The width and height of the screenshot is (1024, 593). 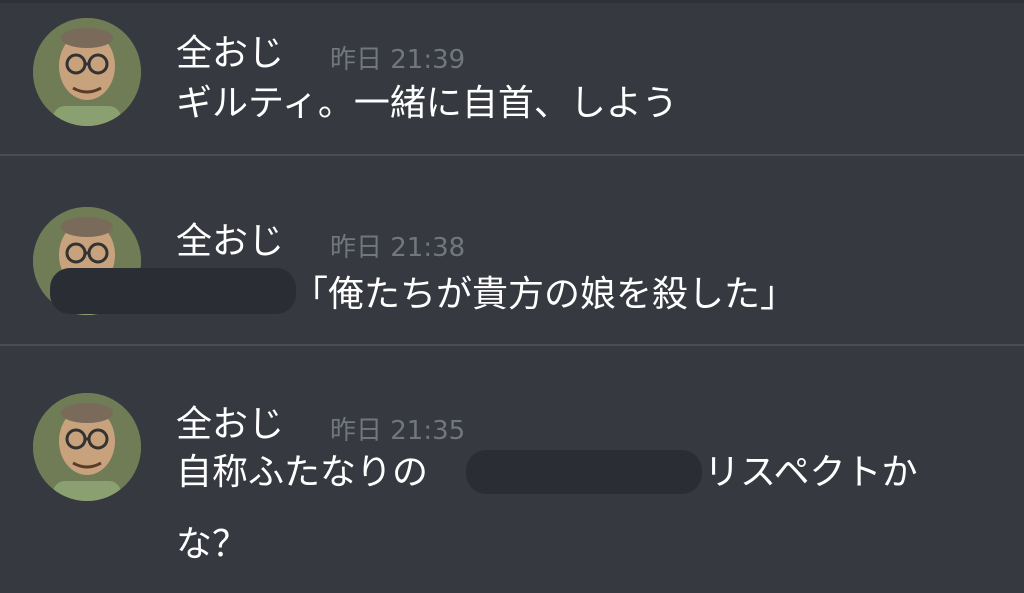 I want to click on message-timestamp: 昨日 21:38, so click(x=398, y=248).